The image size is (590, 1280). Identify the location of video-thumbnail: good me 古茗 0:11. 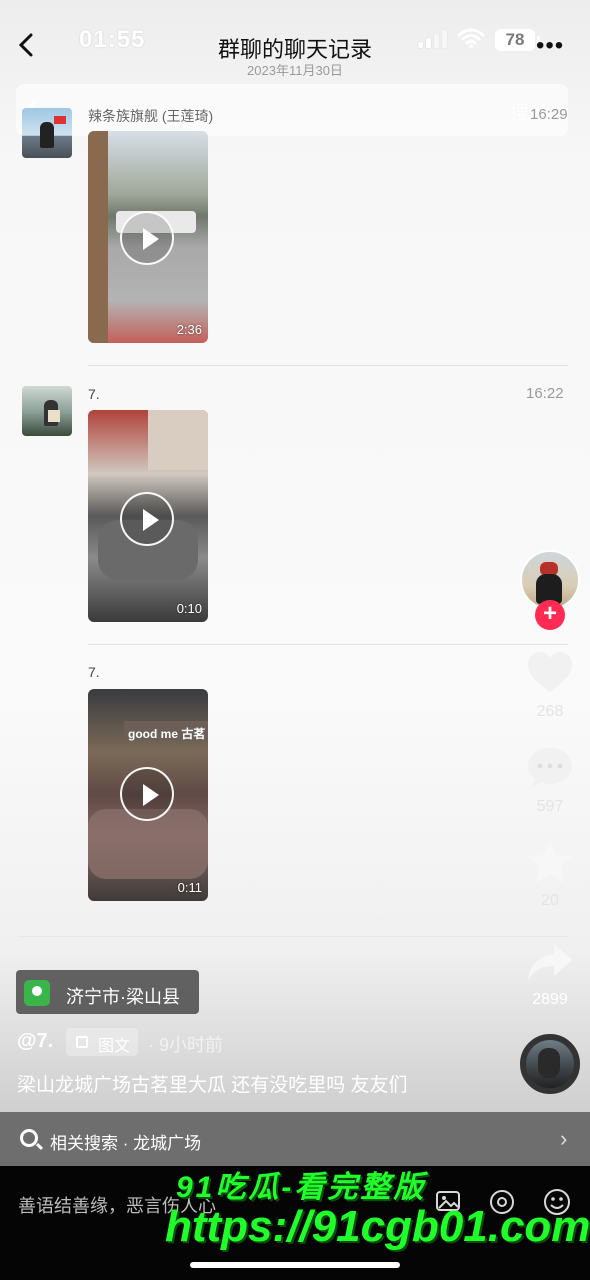
(148, 795).